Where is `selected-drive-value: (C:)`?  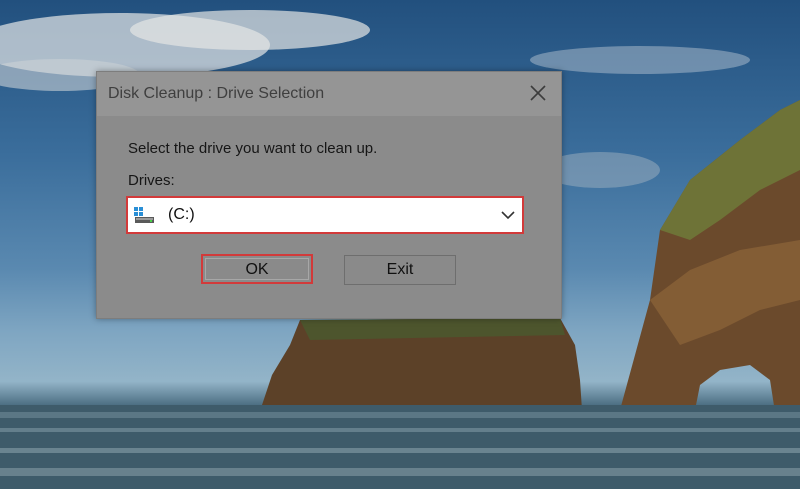 selected-drive-value: (C:) is located at coordinates (181, 214).